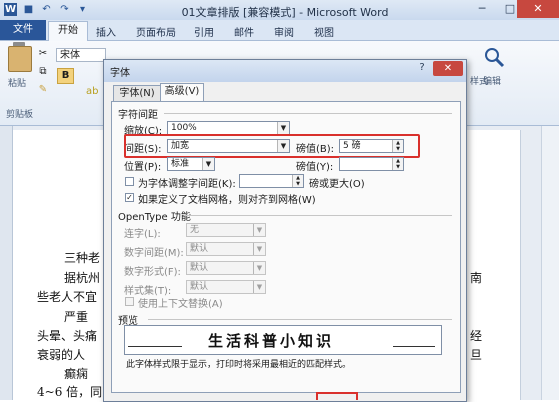  Describe the element at coordinates (492, 80) in the screenshot. I see `edit-group-label: 编辑` at that location.